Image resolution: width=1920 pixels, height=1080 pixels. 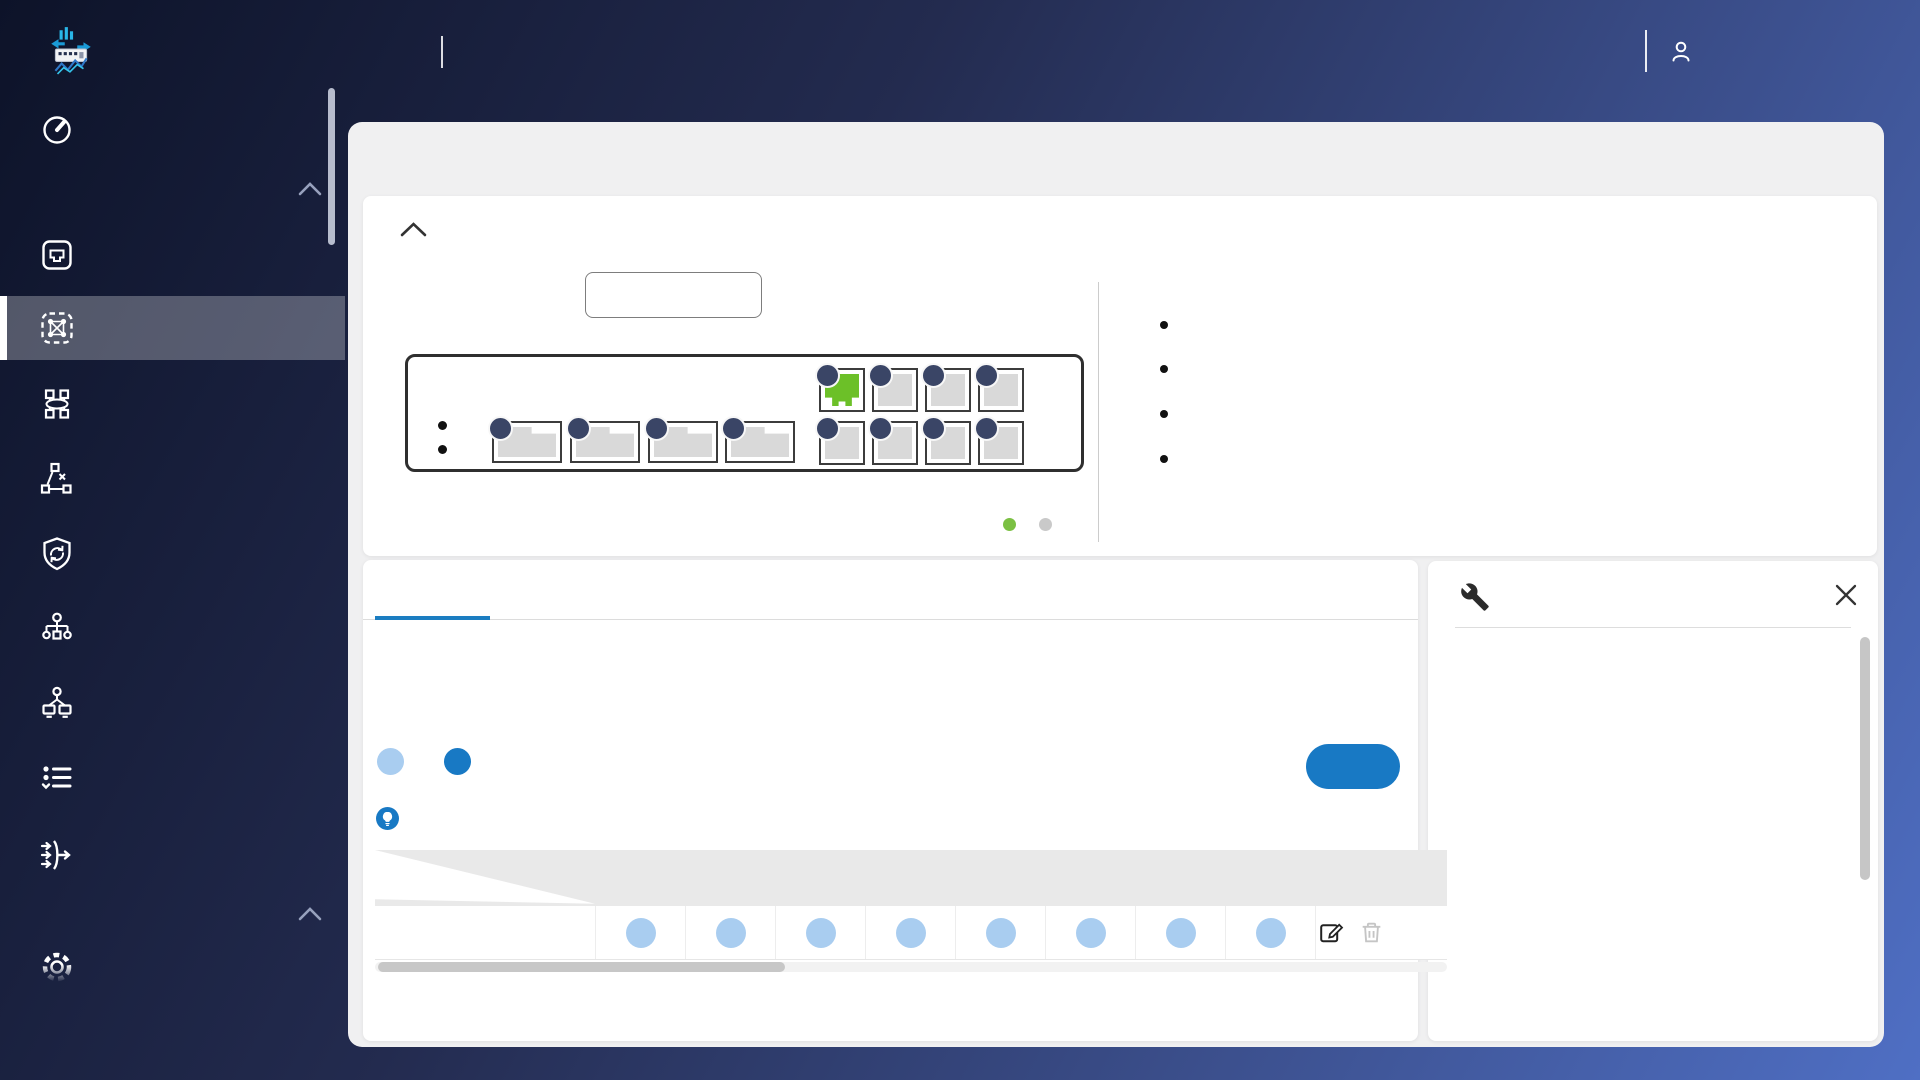 I want to click on trash-icon, so click(x=1371, y=935).